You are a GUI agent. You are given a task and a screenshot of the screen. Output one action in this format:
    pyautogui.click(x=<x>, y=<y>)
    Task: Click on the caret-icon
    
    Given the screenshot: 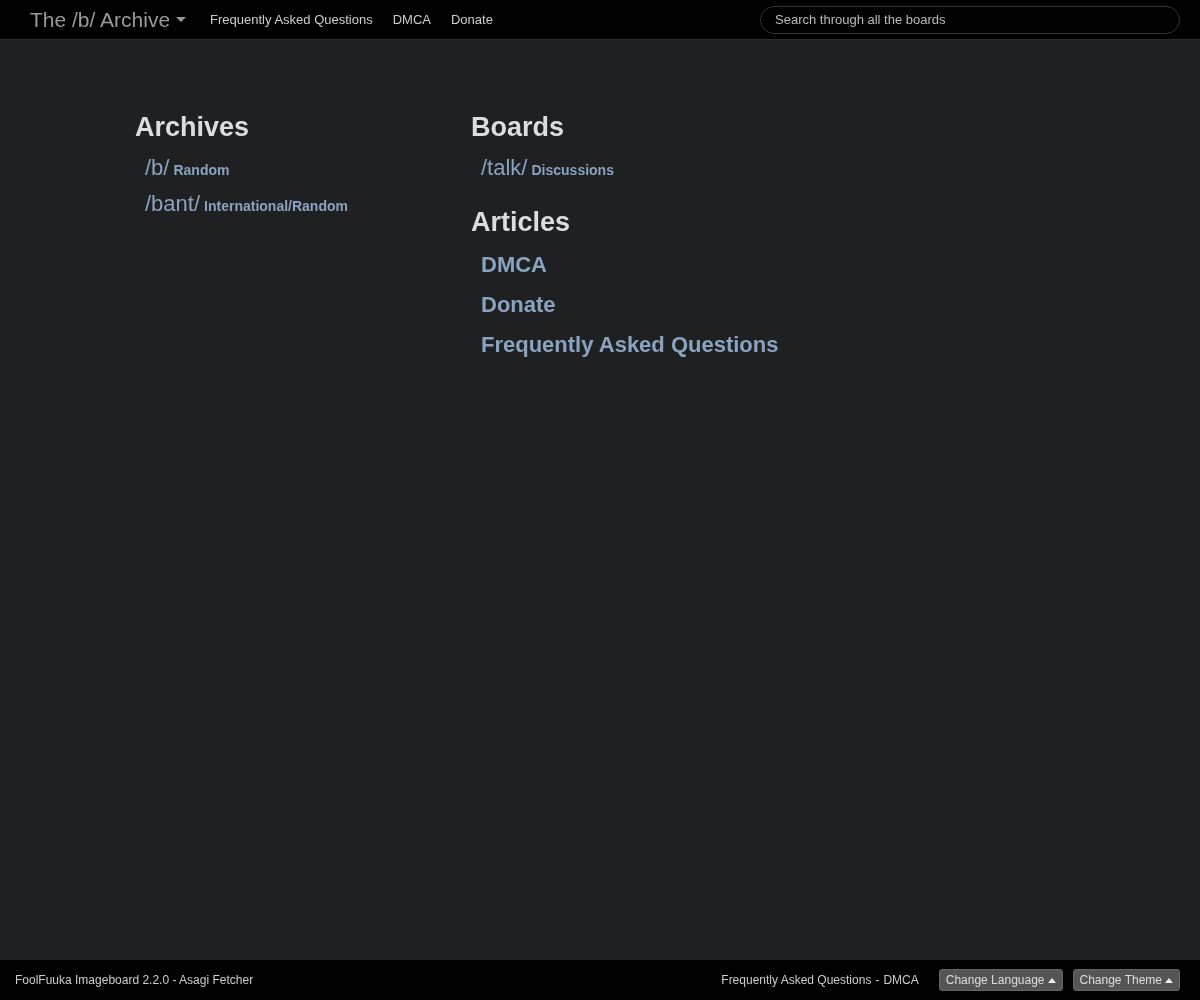 What is the action you would take?
    pyautogui.click(x=181, y=19)
    